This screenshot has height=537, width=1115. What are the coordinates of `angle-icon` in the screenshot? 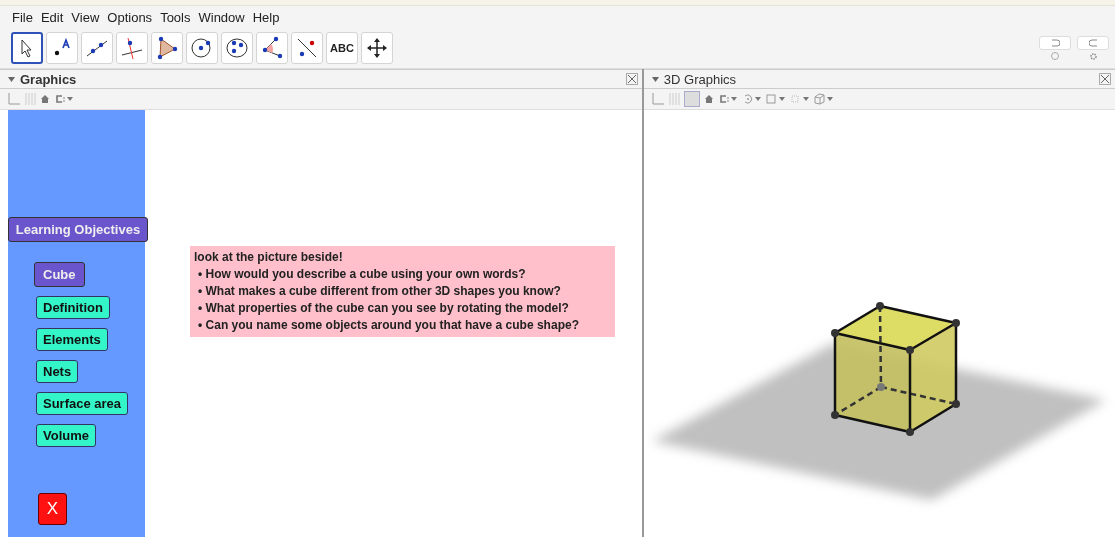 It's located at (272, 48).